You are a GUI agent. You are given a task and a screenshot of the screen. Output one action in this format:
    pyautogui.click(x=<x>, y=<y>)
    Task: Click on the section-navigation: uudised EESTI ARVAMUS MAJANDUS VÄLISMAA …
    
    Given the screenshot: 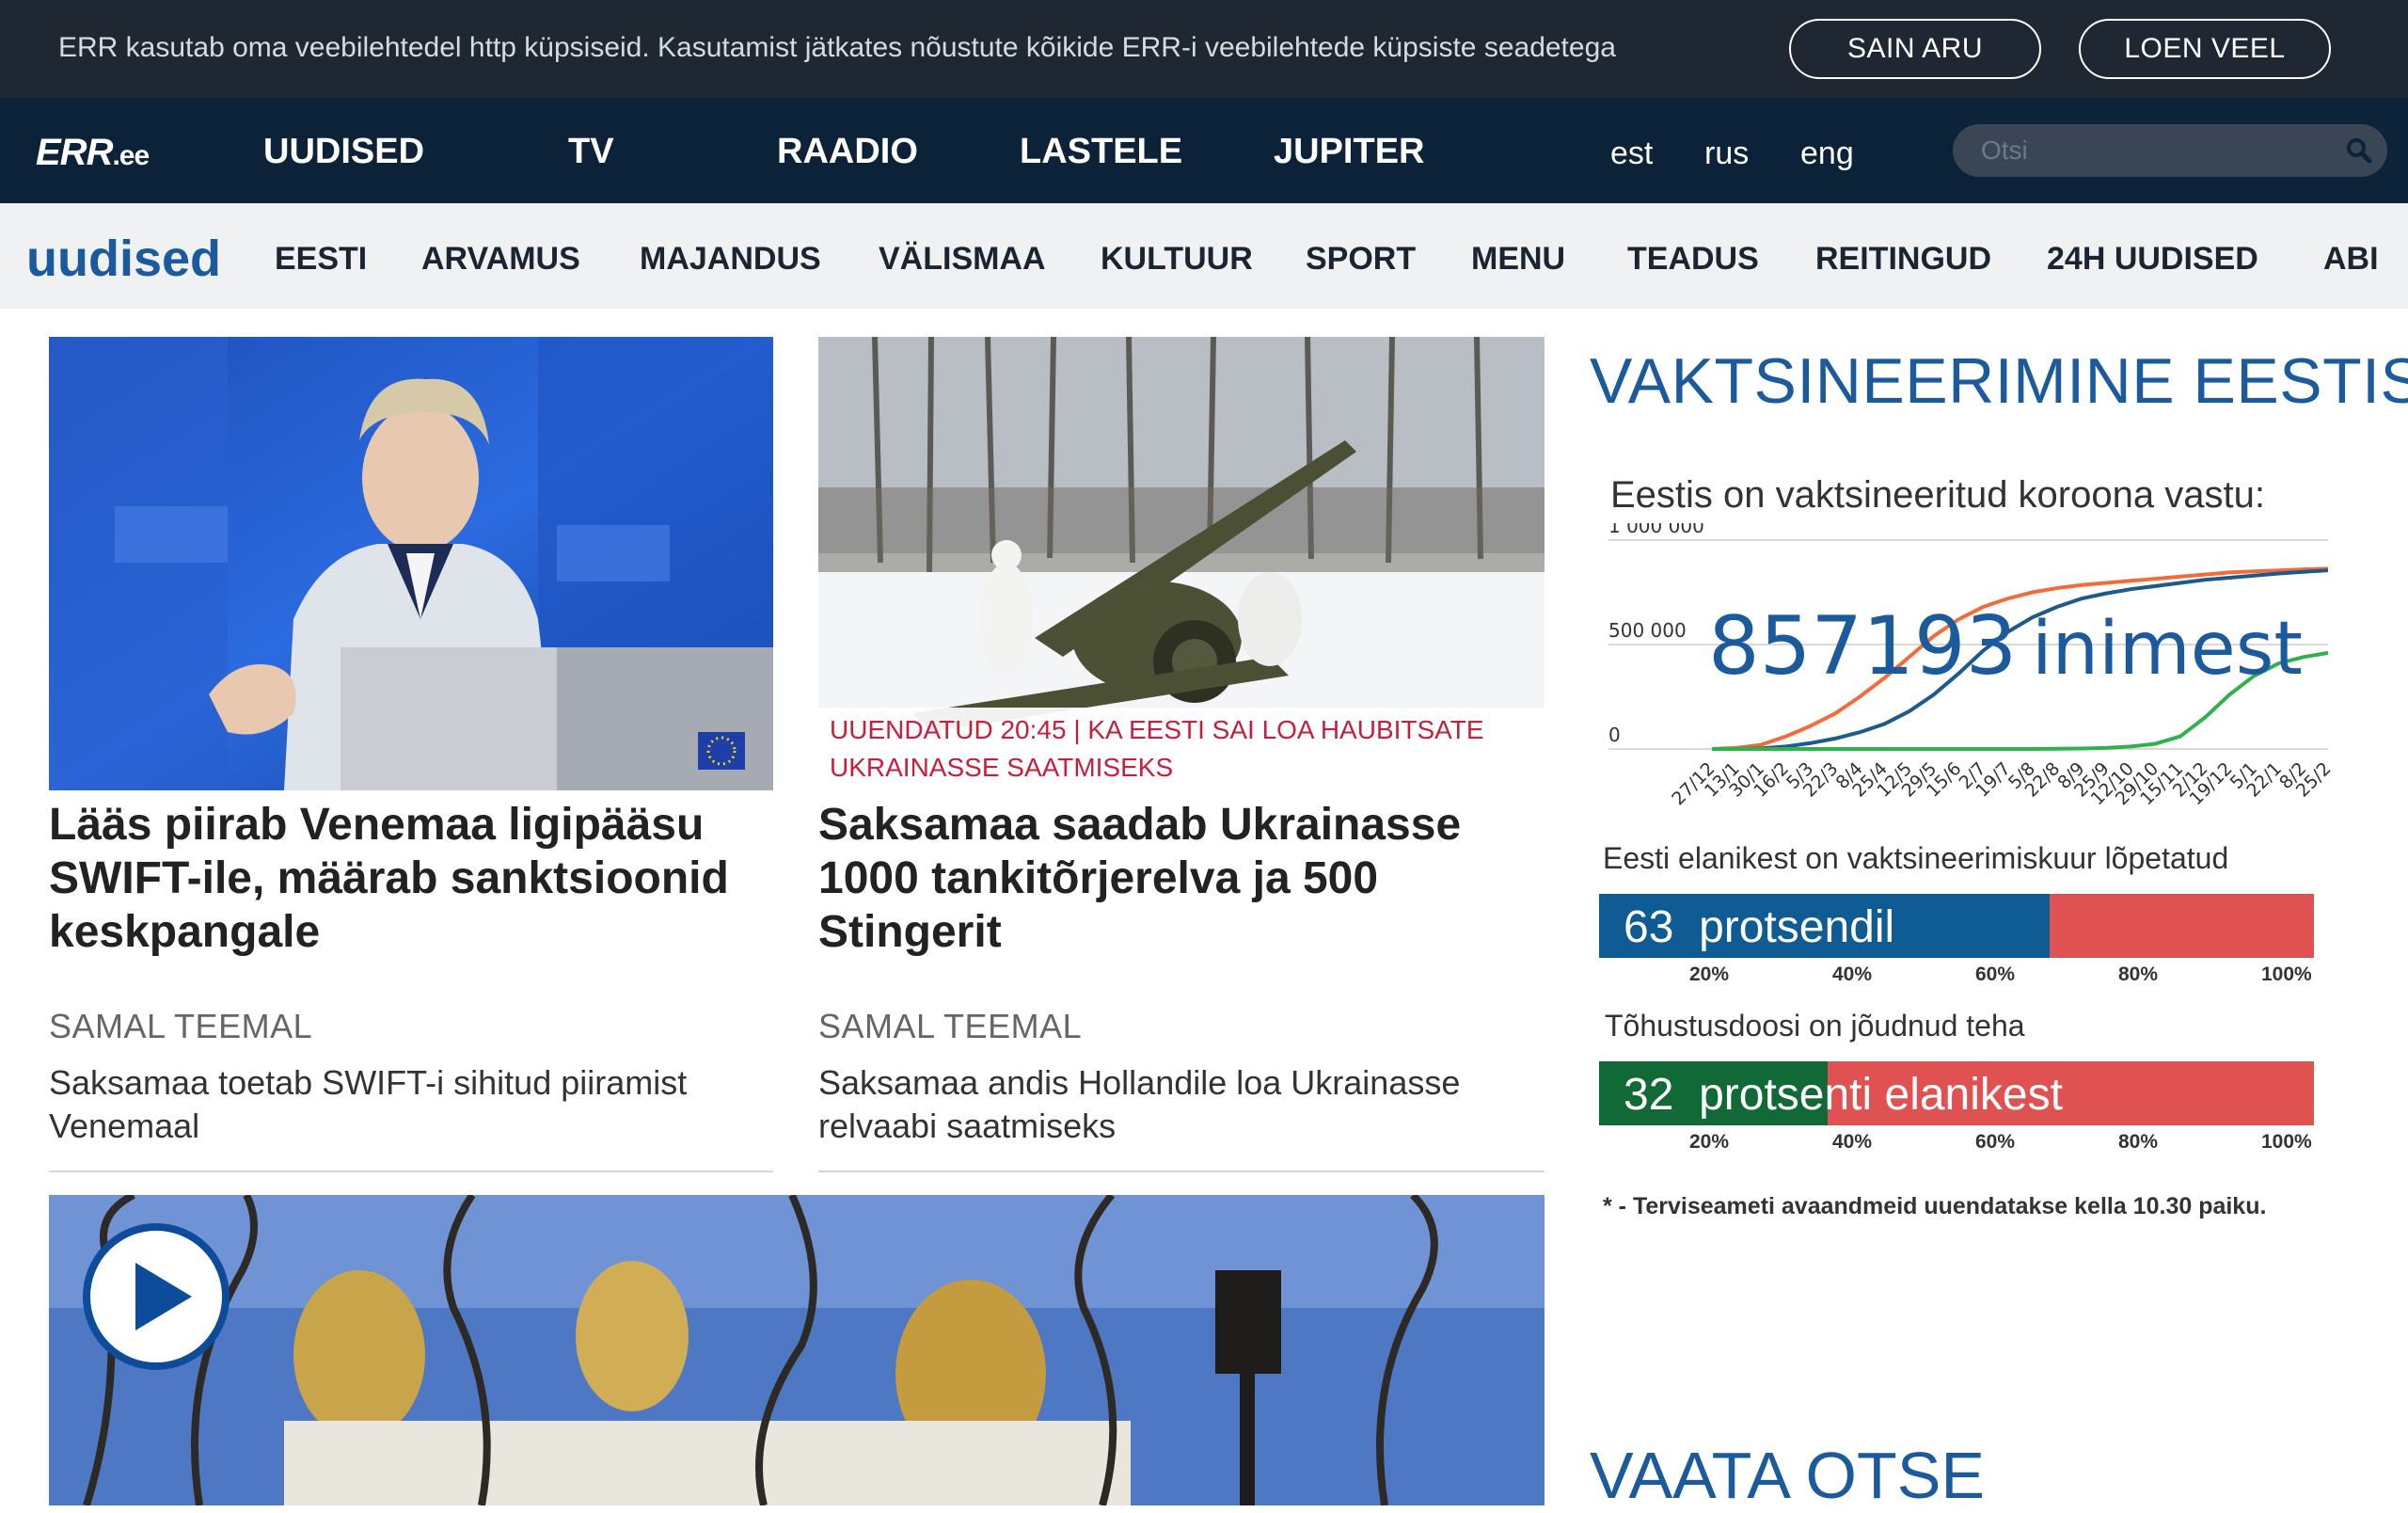 What is the action you would take?
    pyautogui.click(x=1204, y=256)
    